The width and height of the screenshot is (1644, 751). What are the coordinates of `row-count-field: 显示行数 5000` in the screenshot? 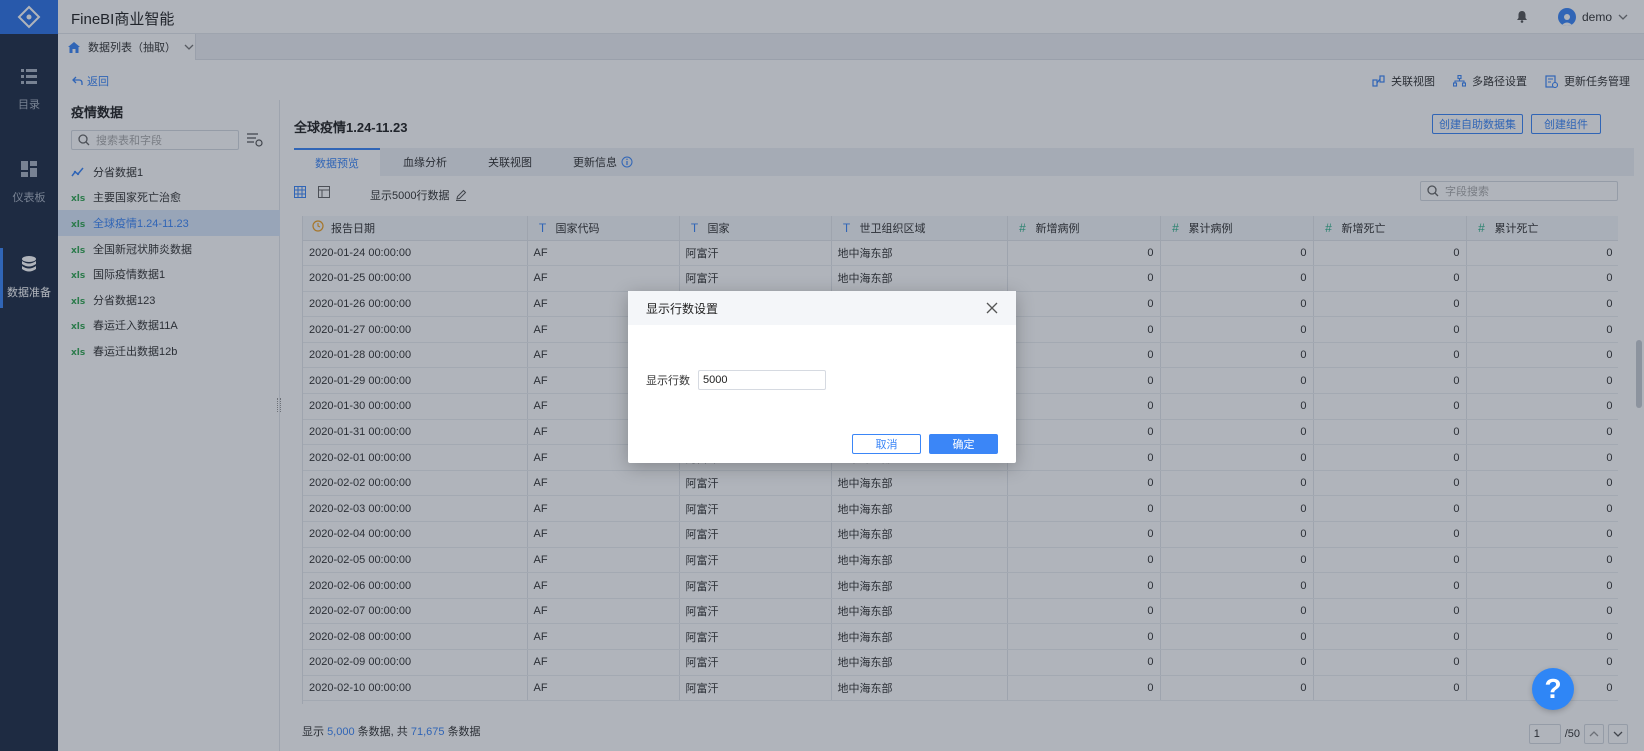 It's located at (736, 380).